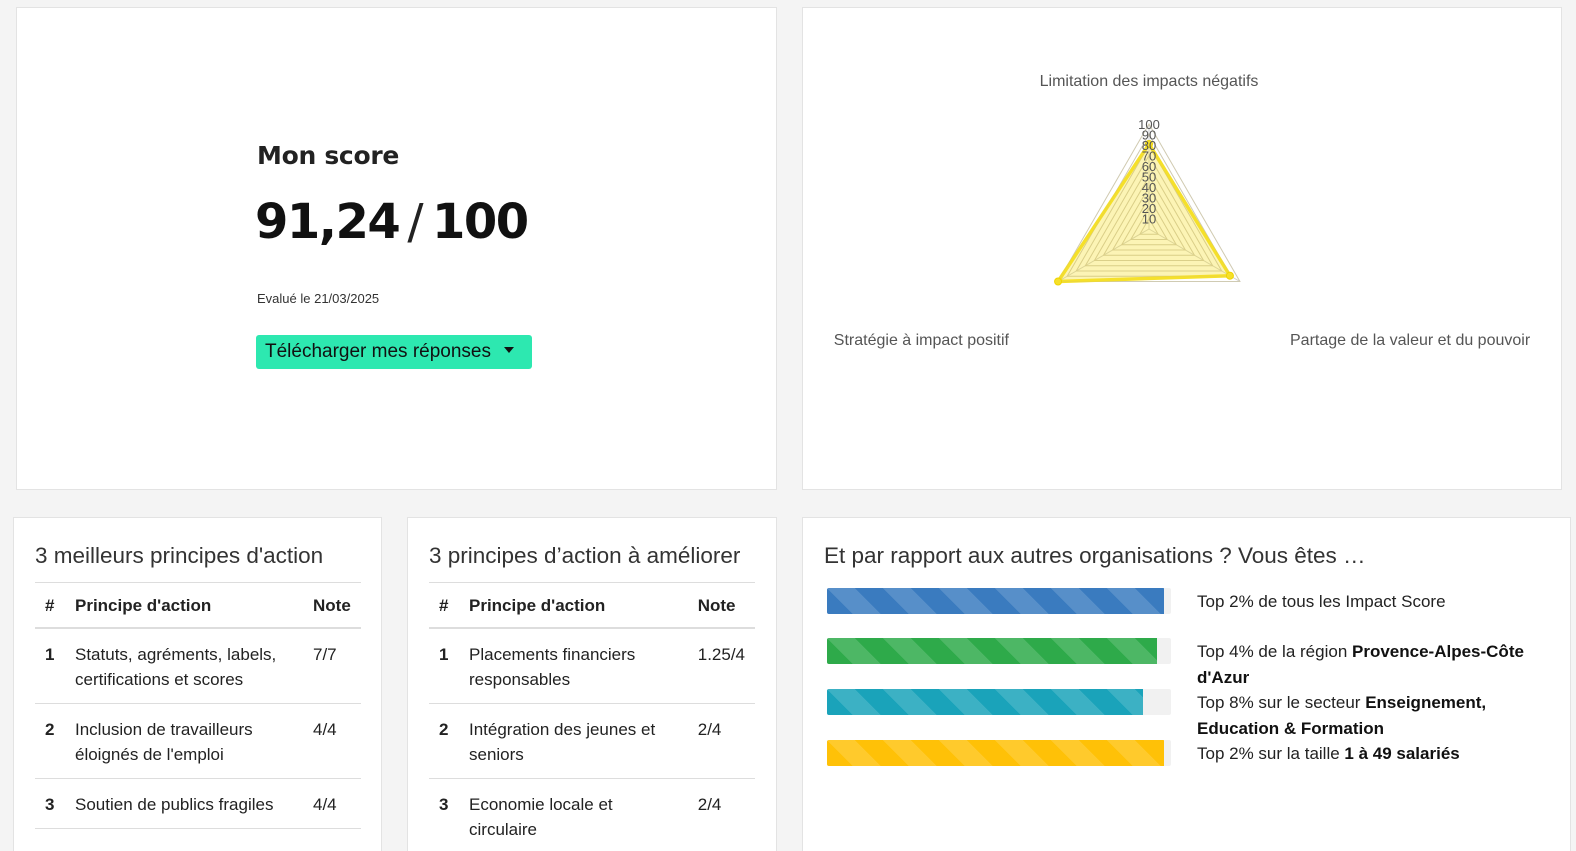 The width and height of the screenshot is (1576, 851). I want to click on radar-tick-label: 100, so click(1149, 124).